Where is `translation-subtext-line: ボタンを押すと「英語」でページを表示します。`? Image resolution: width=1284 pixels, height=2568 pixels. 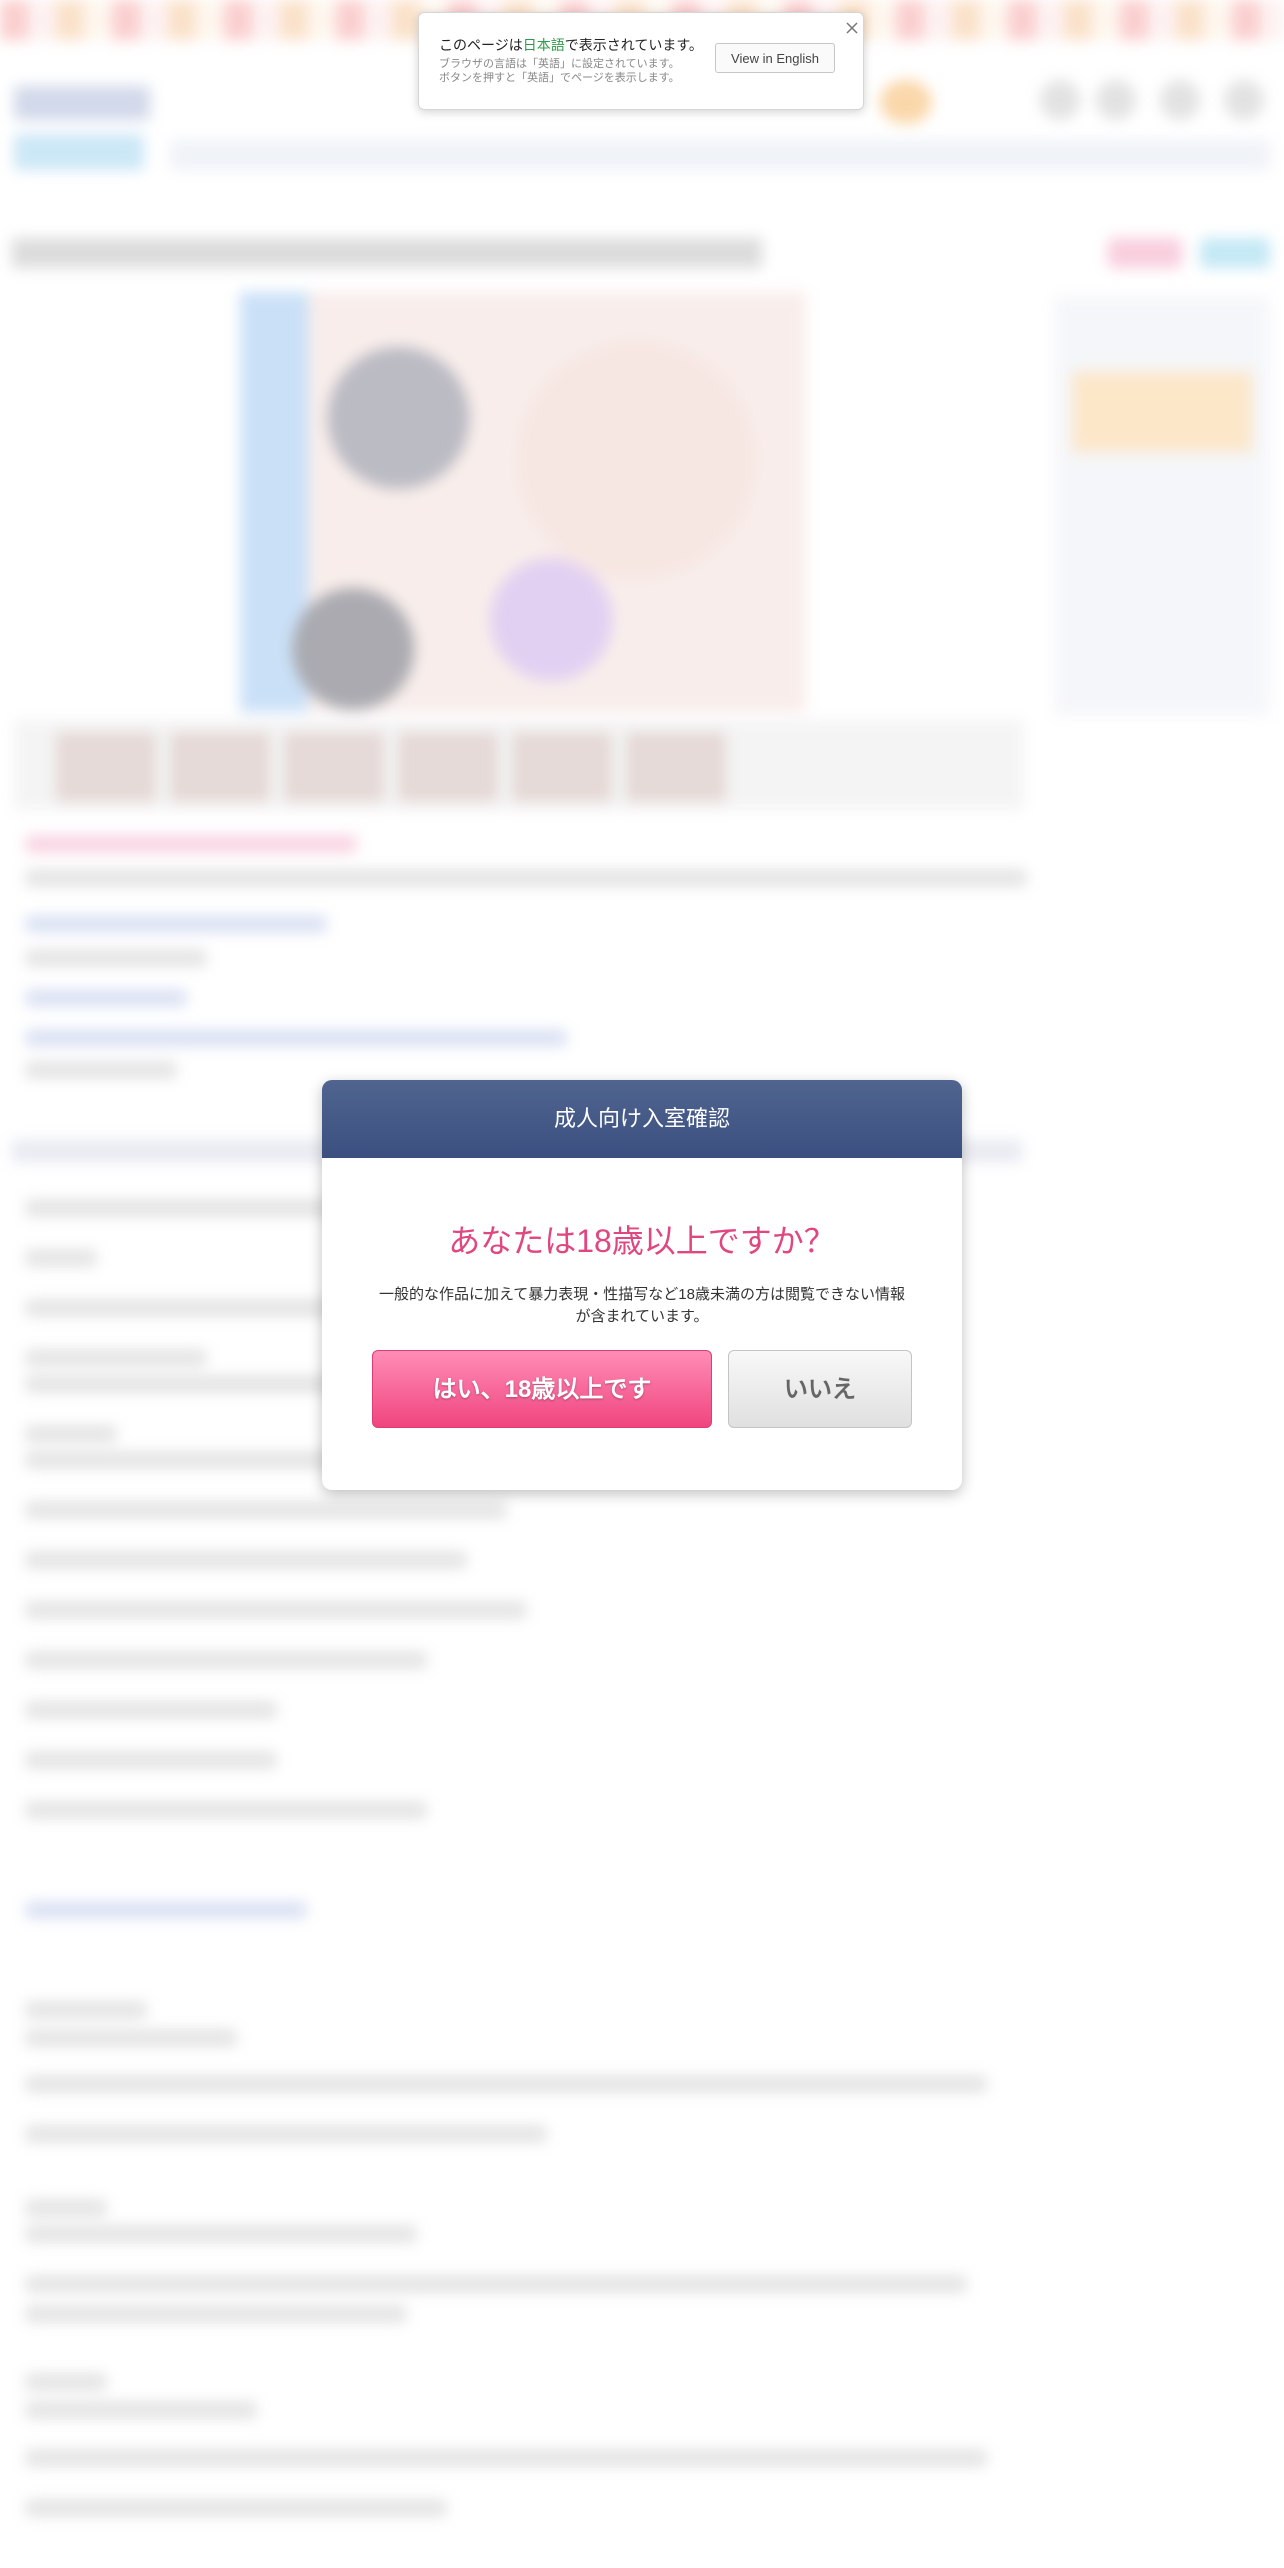 translation-subtext-line: ボタンを押すと「英語」でページを表示します。 is located at coordinates (559, 78).